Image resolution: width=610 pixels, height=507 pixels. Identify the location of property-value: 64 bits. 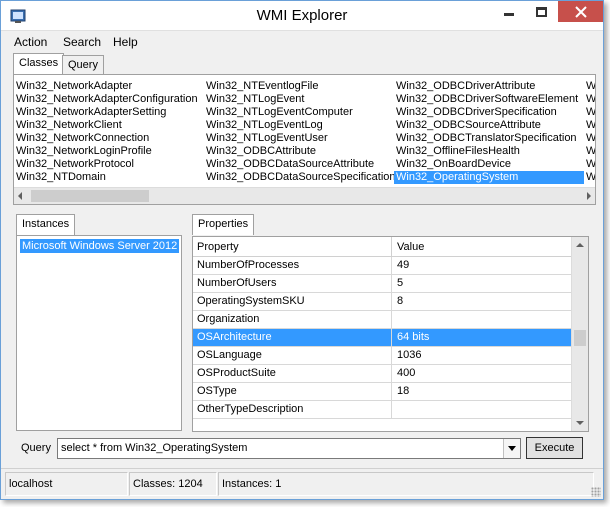
(413, 337).